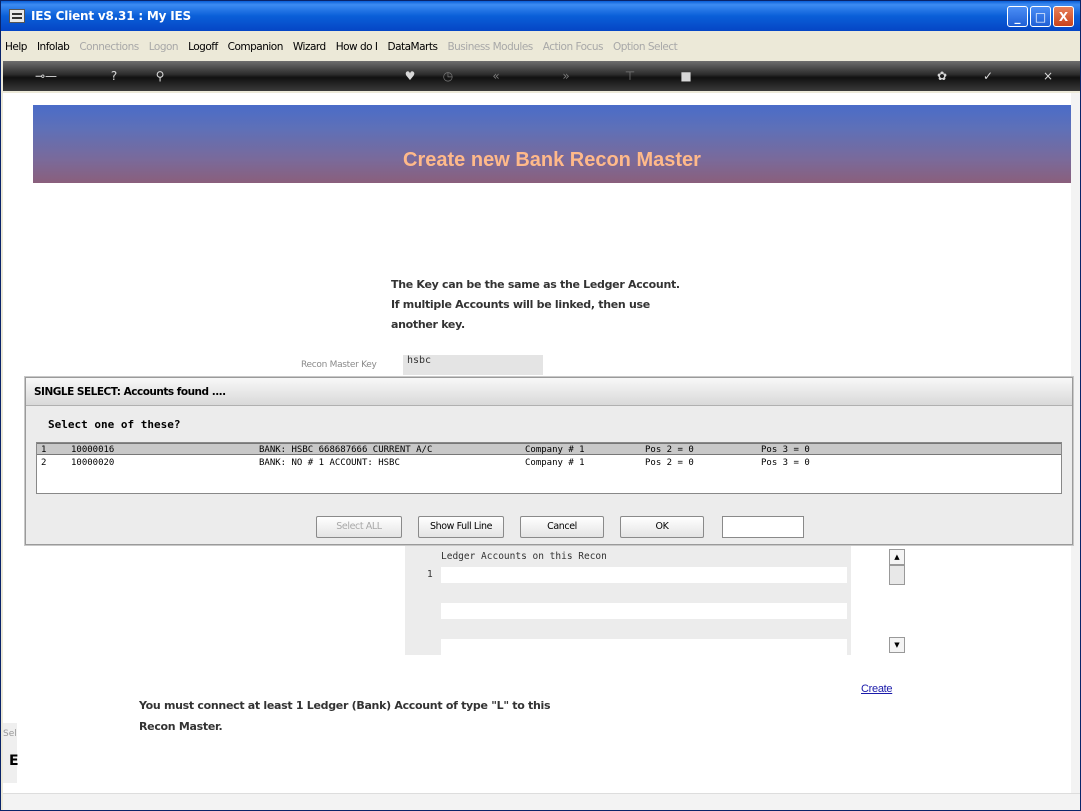 The height and width of the screenshot is (811, 1081). I want to click on menu-datamarts: DataMarts, so click(412, 47).